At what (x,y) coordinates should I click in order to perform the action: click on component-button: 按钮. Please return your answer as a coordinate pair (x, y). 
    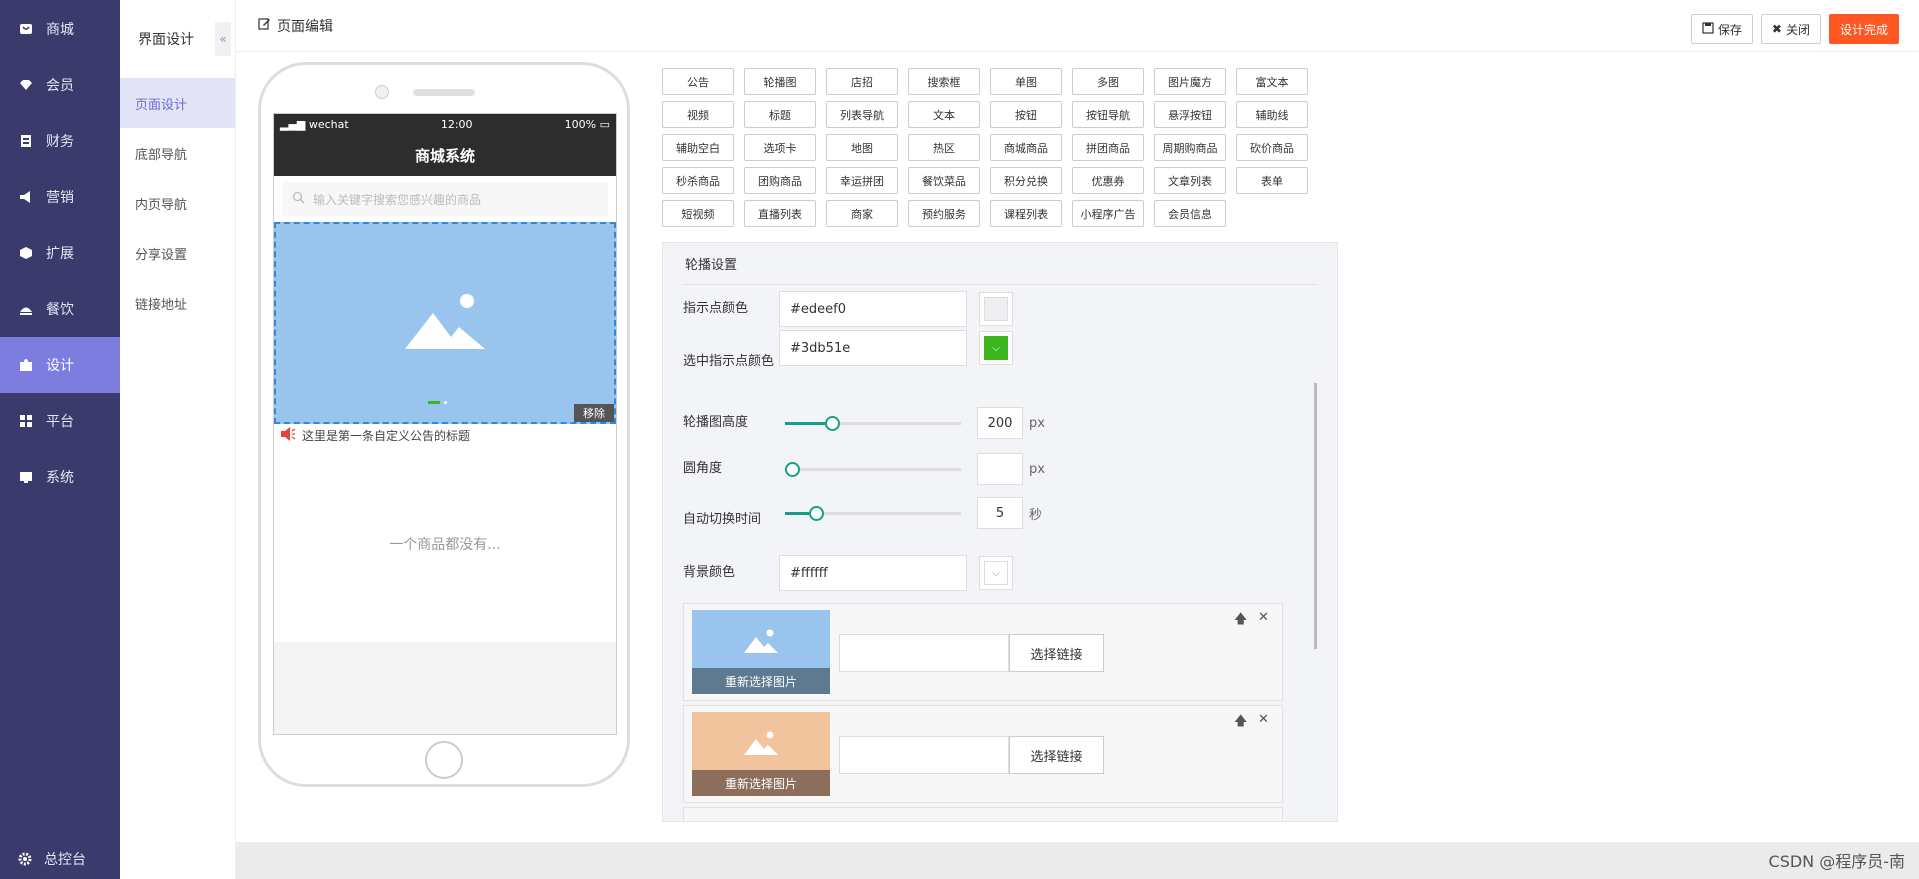
    Looking at the image, I should click on (1026, 114).